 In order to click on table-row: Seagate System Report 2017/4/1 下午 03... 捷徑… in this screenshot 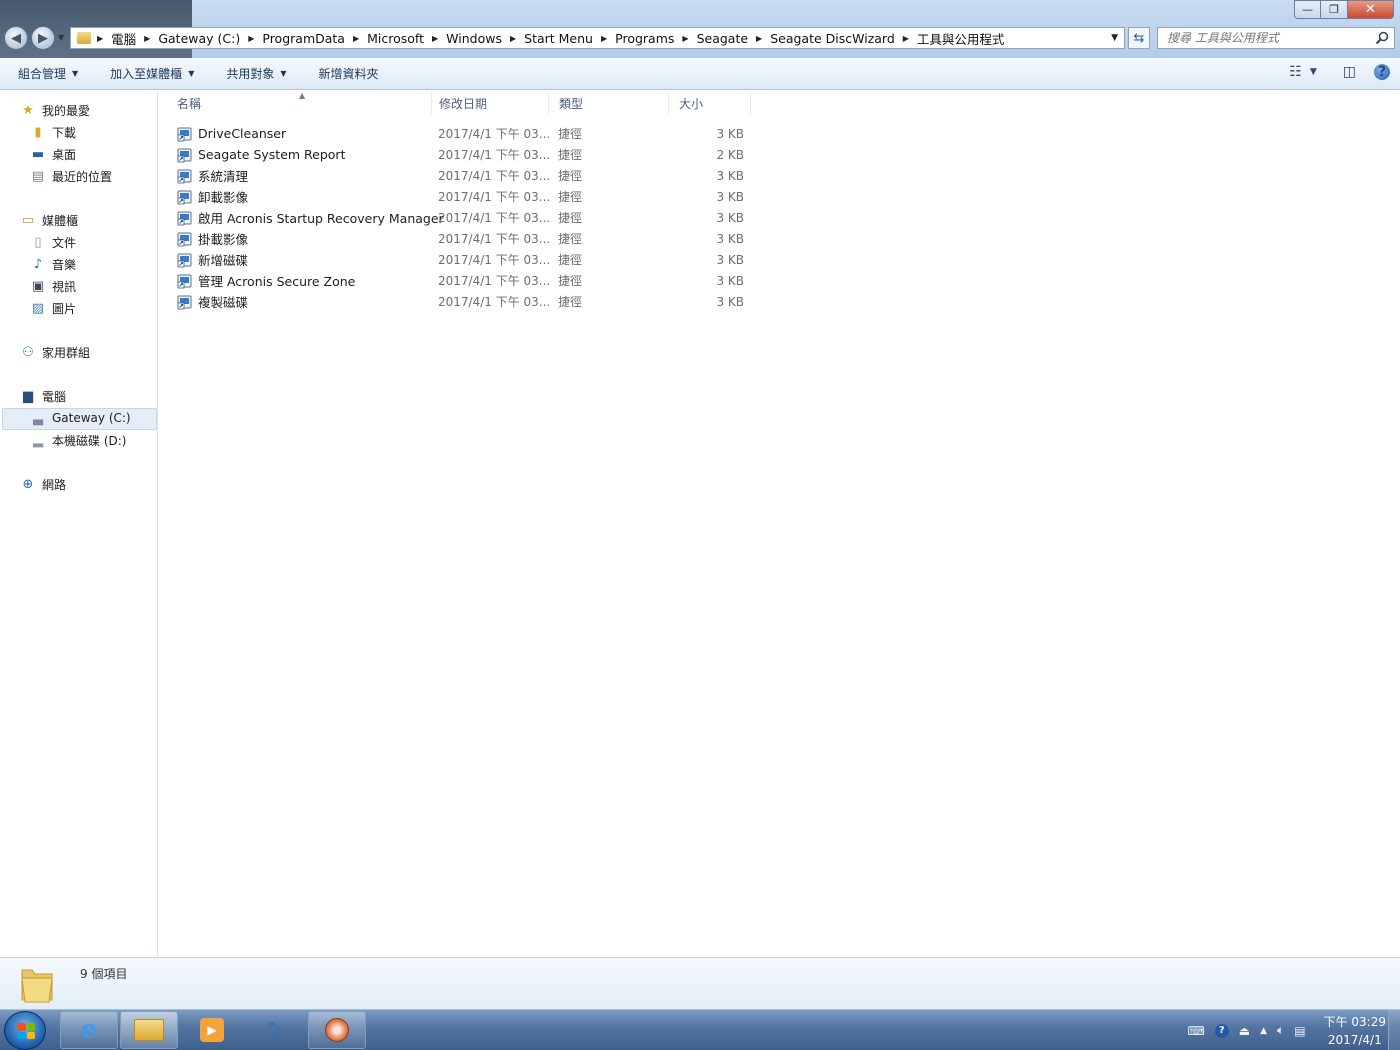, I will do `click(459, 154)`.